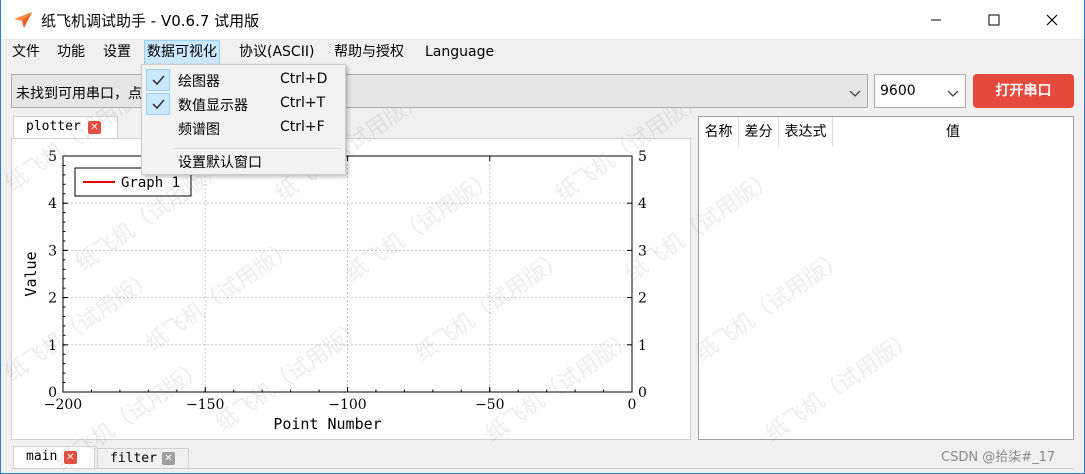 This screenshot has height=474, width=1085. I want to click on menu-settings: 设置, so click(117, 52).